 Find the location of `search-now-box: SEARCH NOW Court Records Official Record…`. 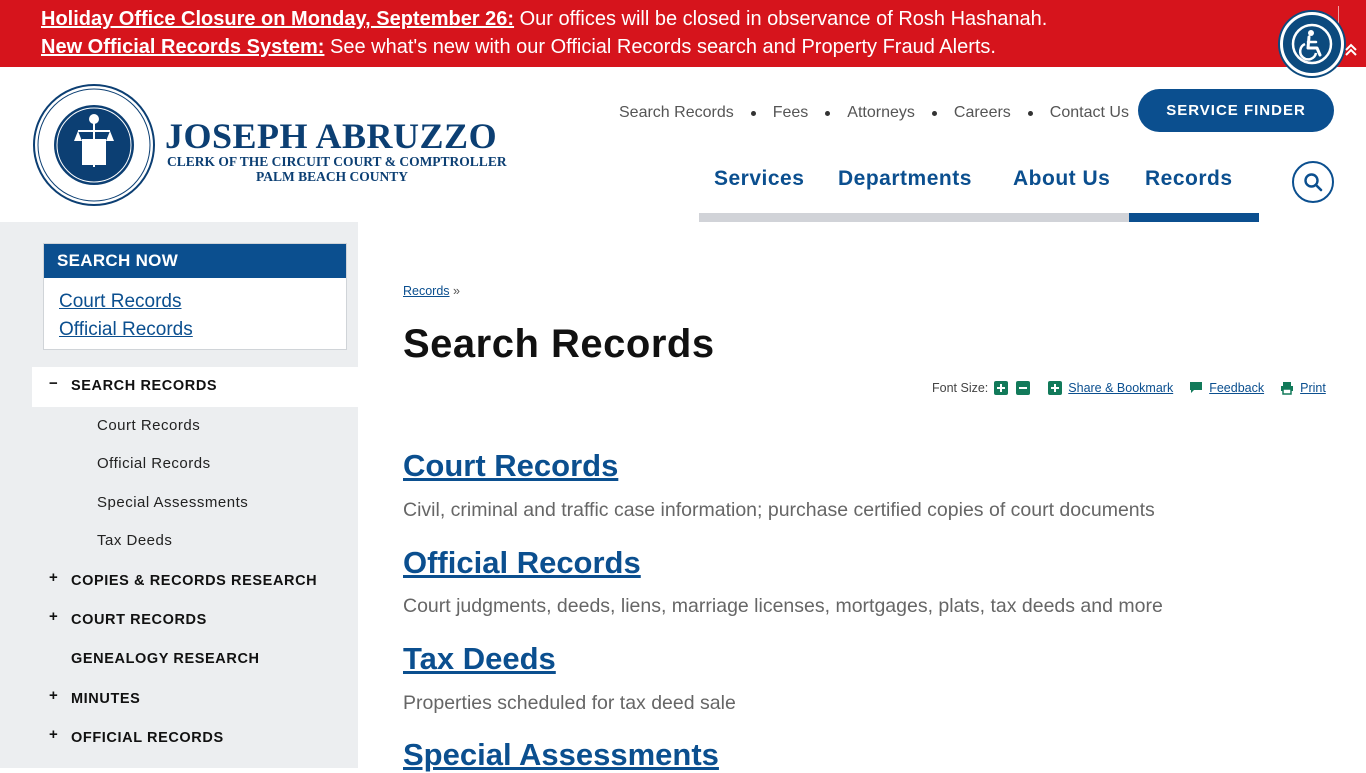

search-now-box: SEARCH NOW Court Records Official Record… is located at coordinates (195, 296).